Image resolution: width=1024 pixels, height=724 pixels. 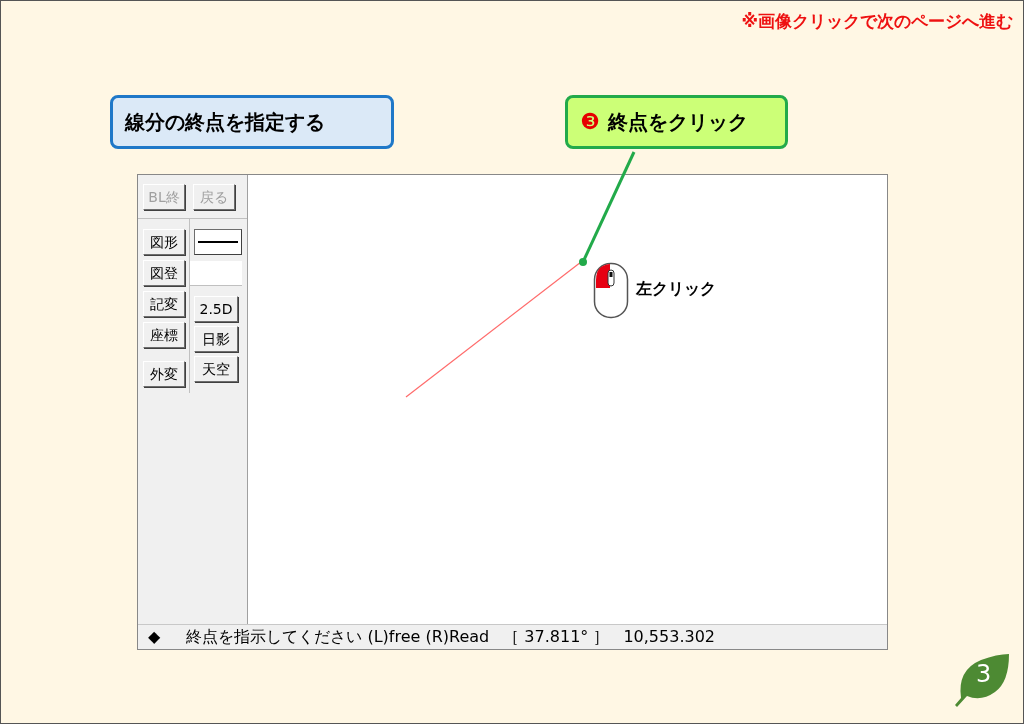 I want to click on line-style-button, so click(x=218, y=241).